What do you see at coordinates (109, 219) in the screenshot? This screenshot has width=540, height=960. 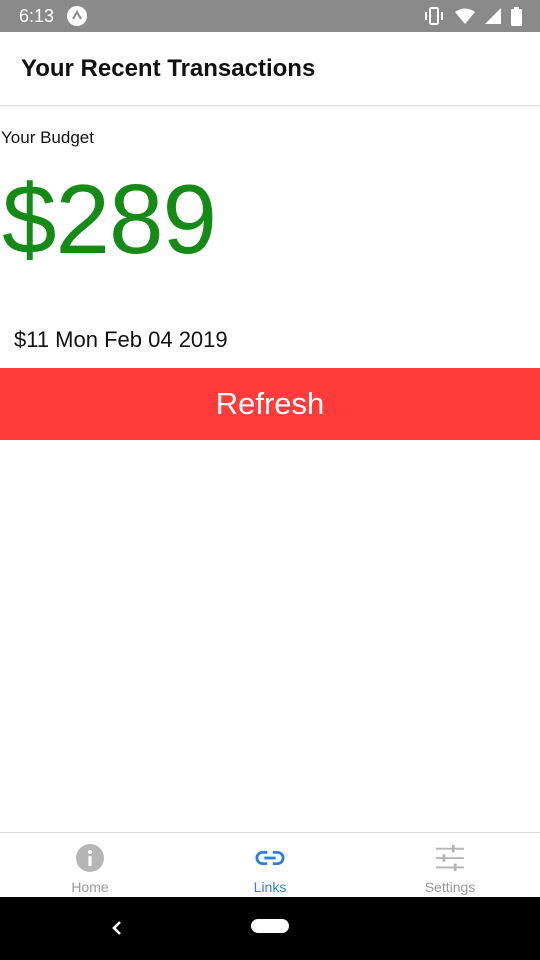 I see `budget-amount: $289` at bounding box center [109, 219].